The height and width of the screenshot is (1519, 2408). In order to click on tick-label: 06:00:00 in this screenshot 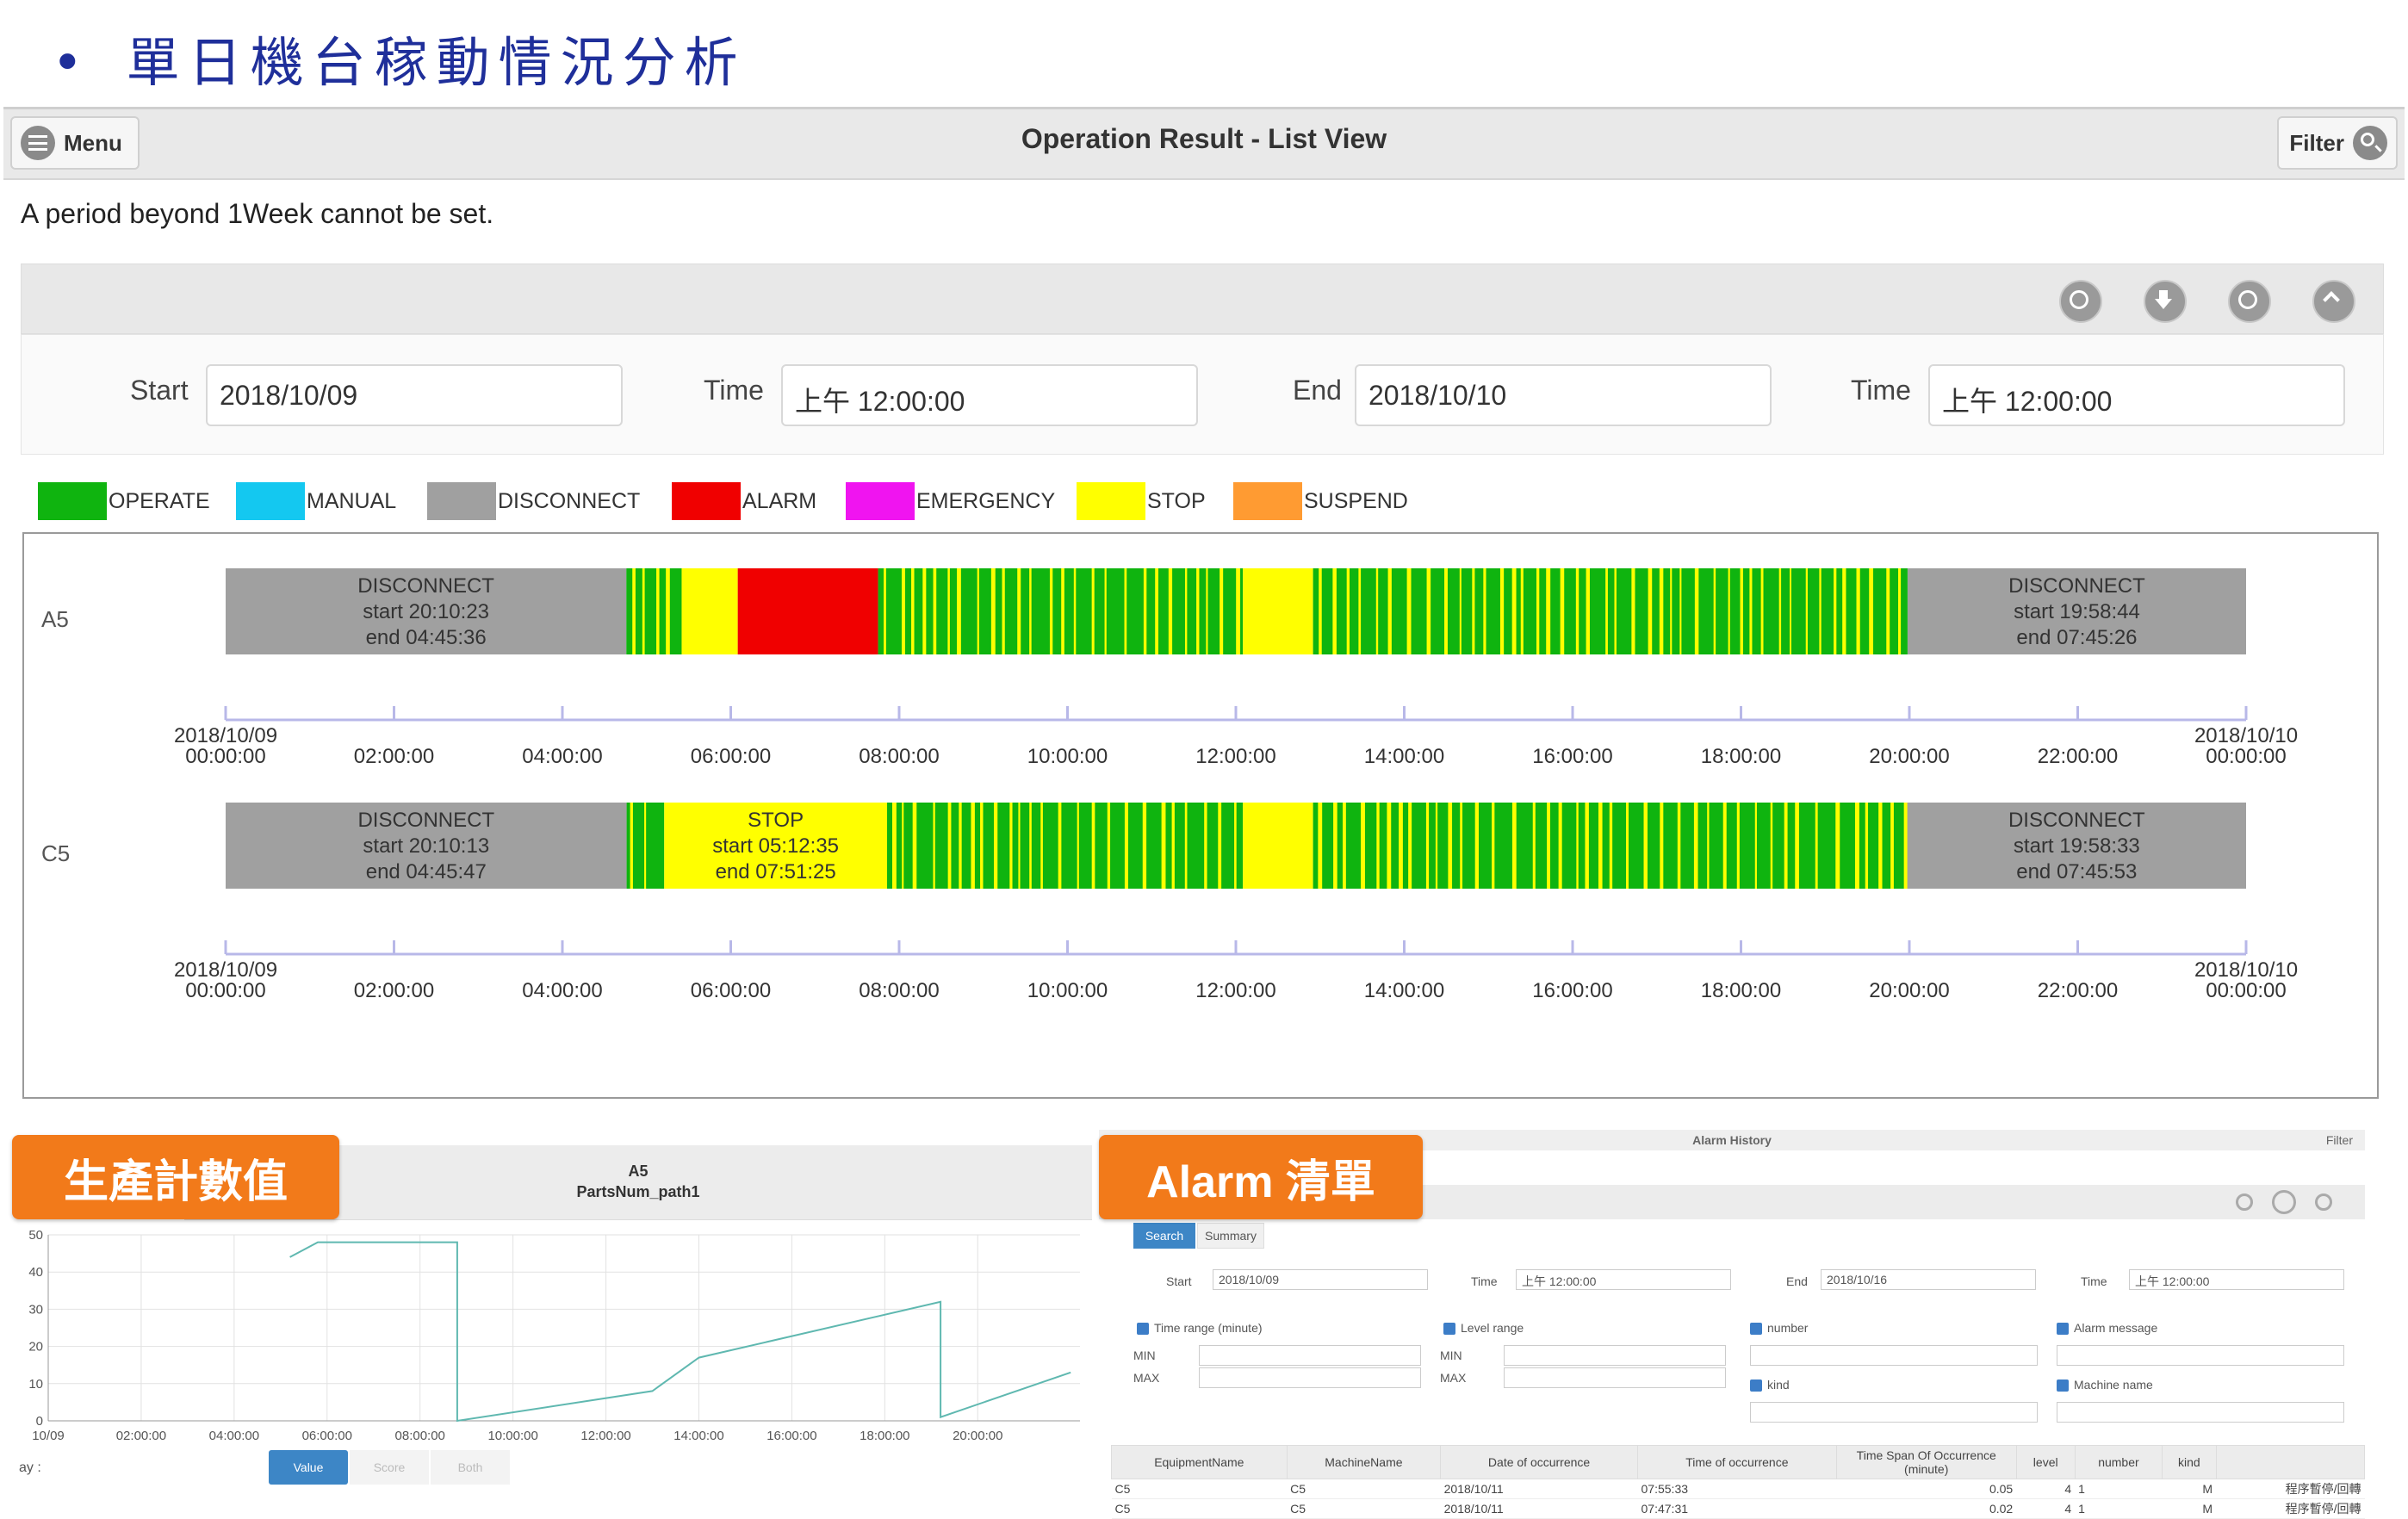, I will do `click(731, 990)`.